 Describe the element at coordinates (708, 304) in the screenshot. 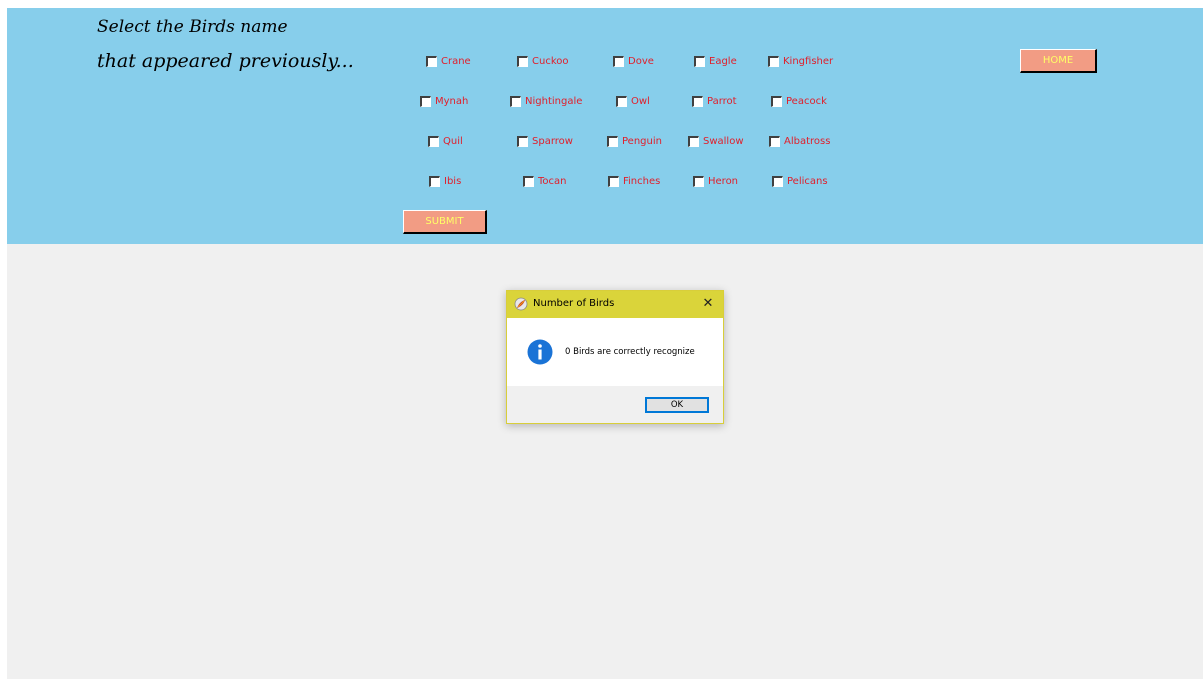

I see `close-icon: ✕` at that location.